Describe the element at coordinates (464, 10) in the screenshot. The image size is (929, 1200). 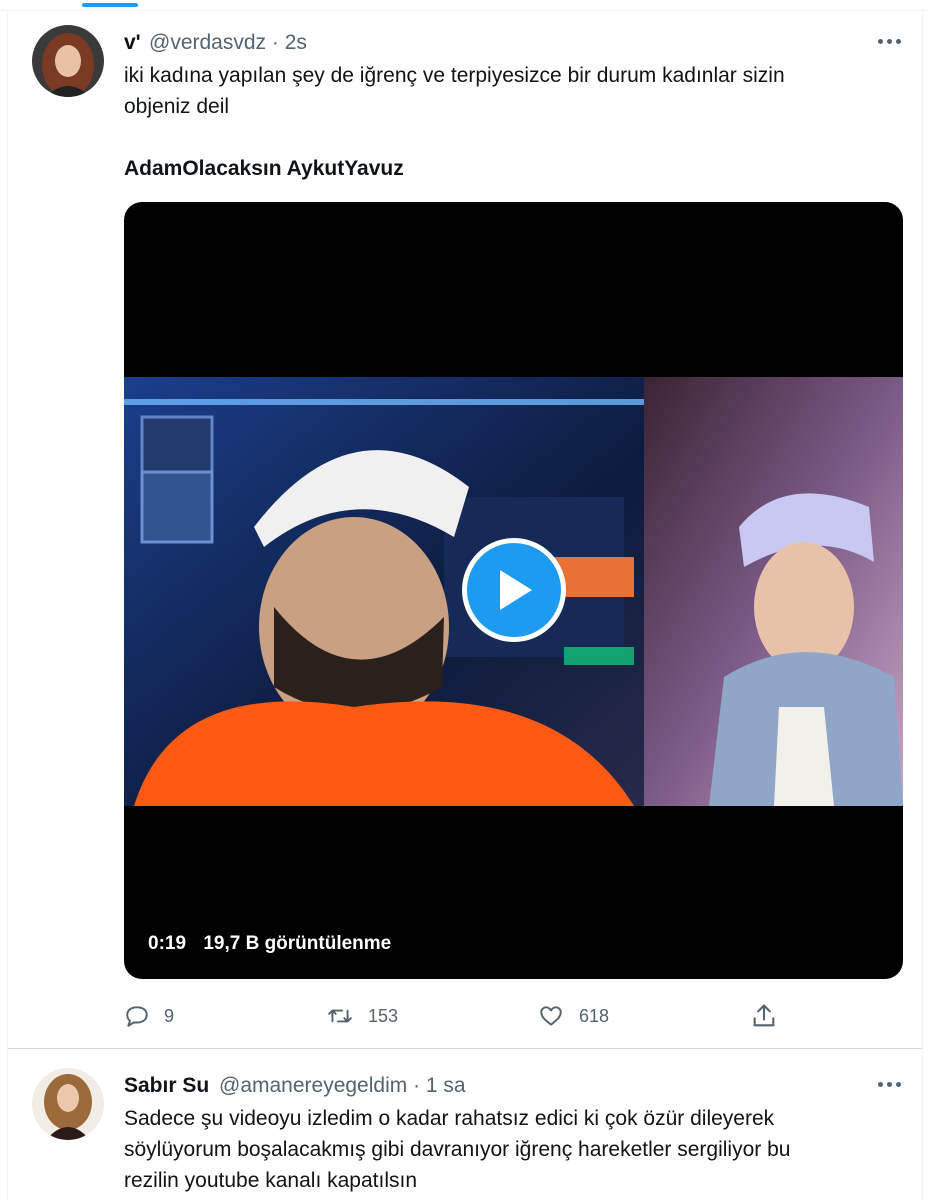
I see `top-divider` at that location.